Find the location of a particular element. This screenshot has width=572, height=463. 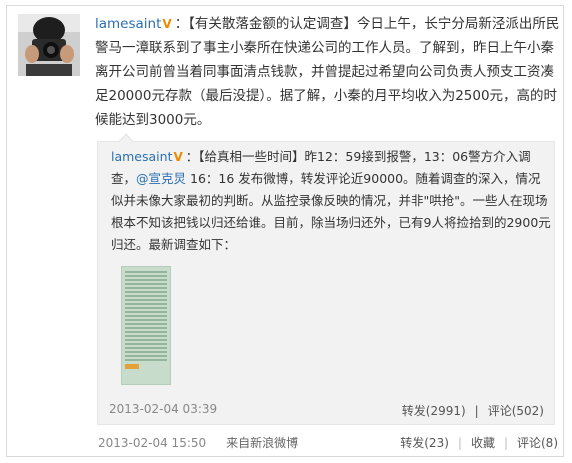

post-favorite-button: 收藏 is located at coordinates (483, 443).